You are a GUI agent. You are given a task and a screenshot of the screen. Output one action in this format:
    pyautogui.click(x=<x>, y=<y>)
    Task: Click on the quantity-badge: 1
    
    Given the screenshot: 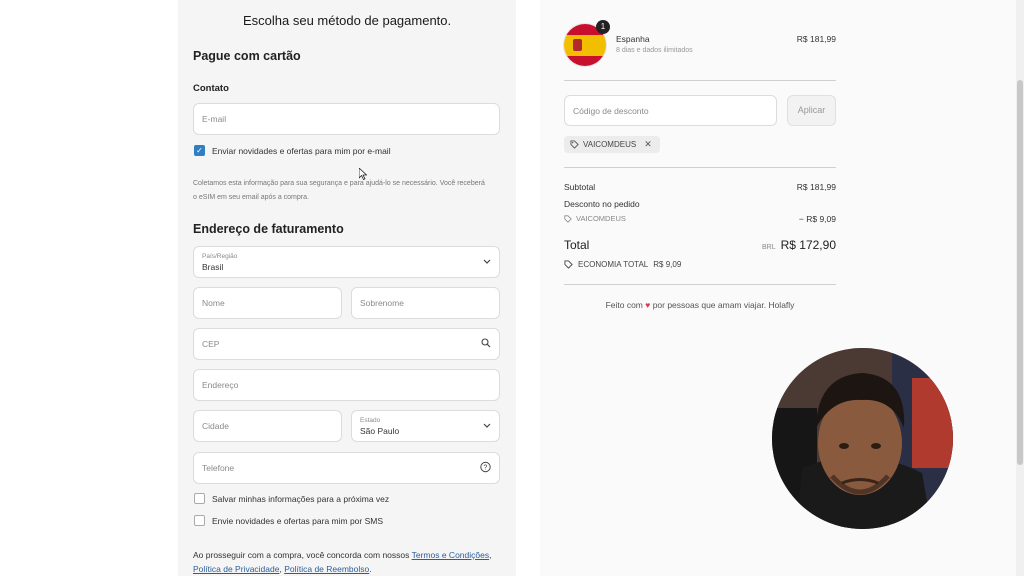 What is the action you would take?
    pyautogui.click(x=603, y=27)
    